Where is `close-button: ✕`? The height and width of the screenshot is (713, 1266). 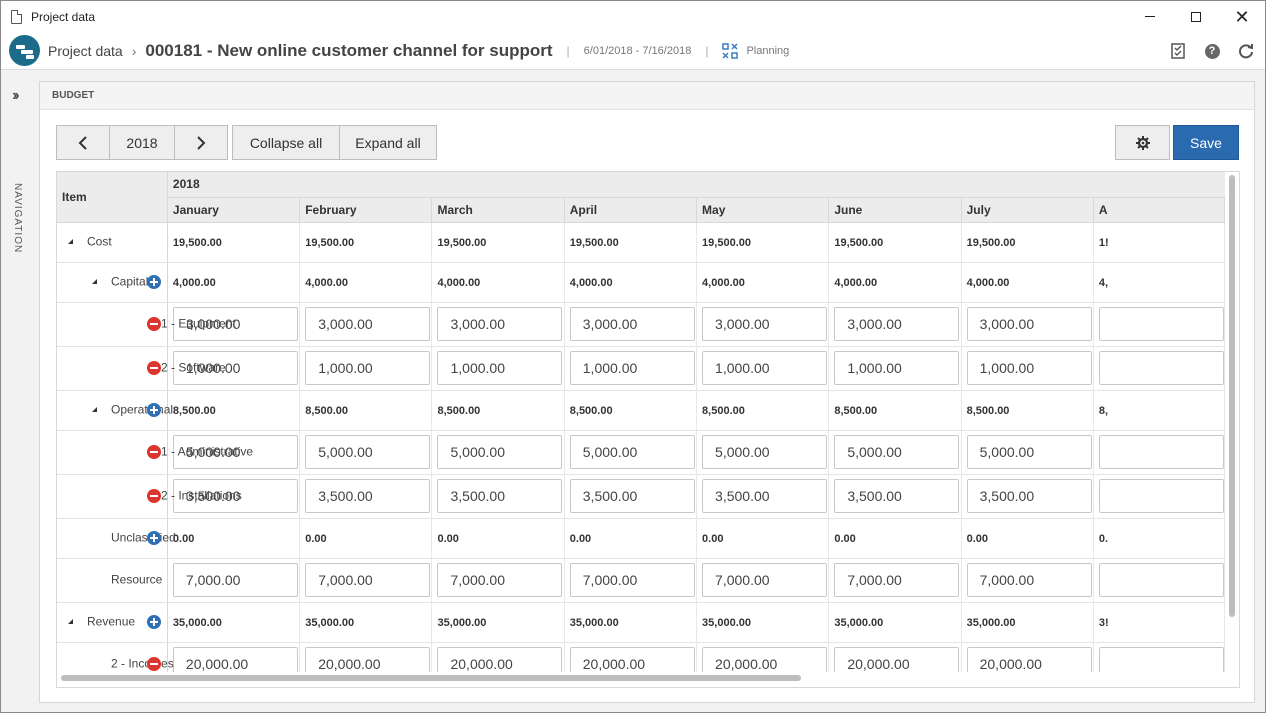 close-button: ✕ is located at coordinates (1242, 16).